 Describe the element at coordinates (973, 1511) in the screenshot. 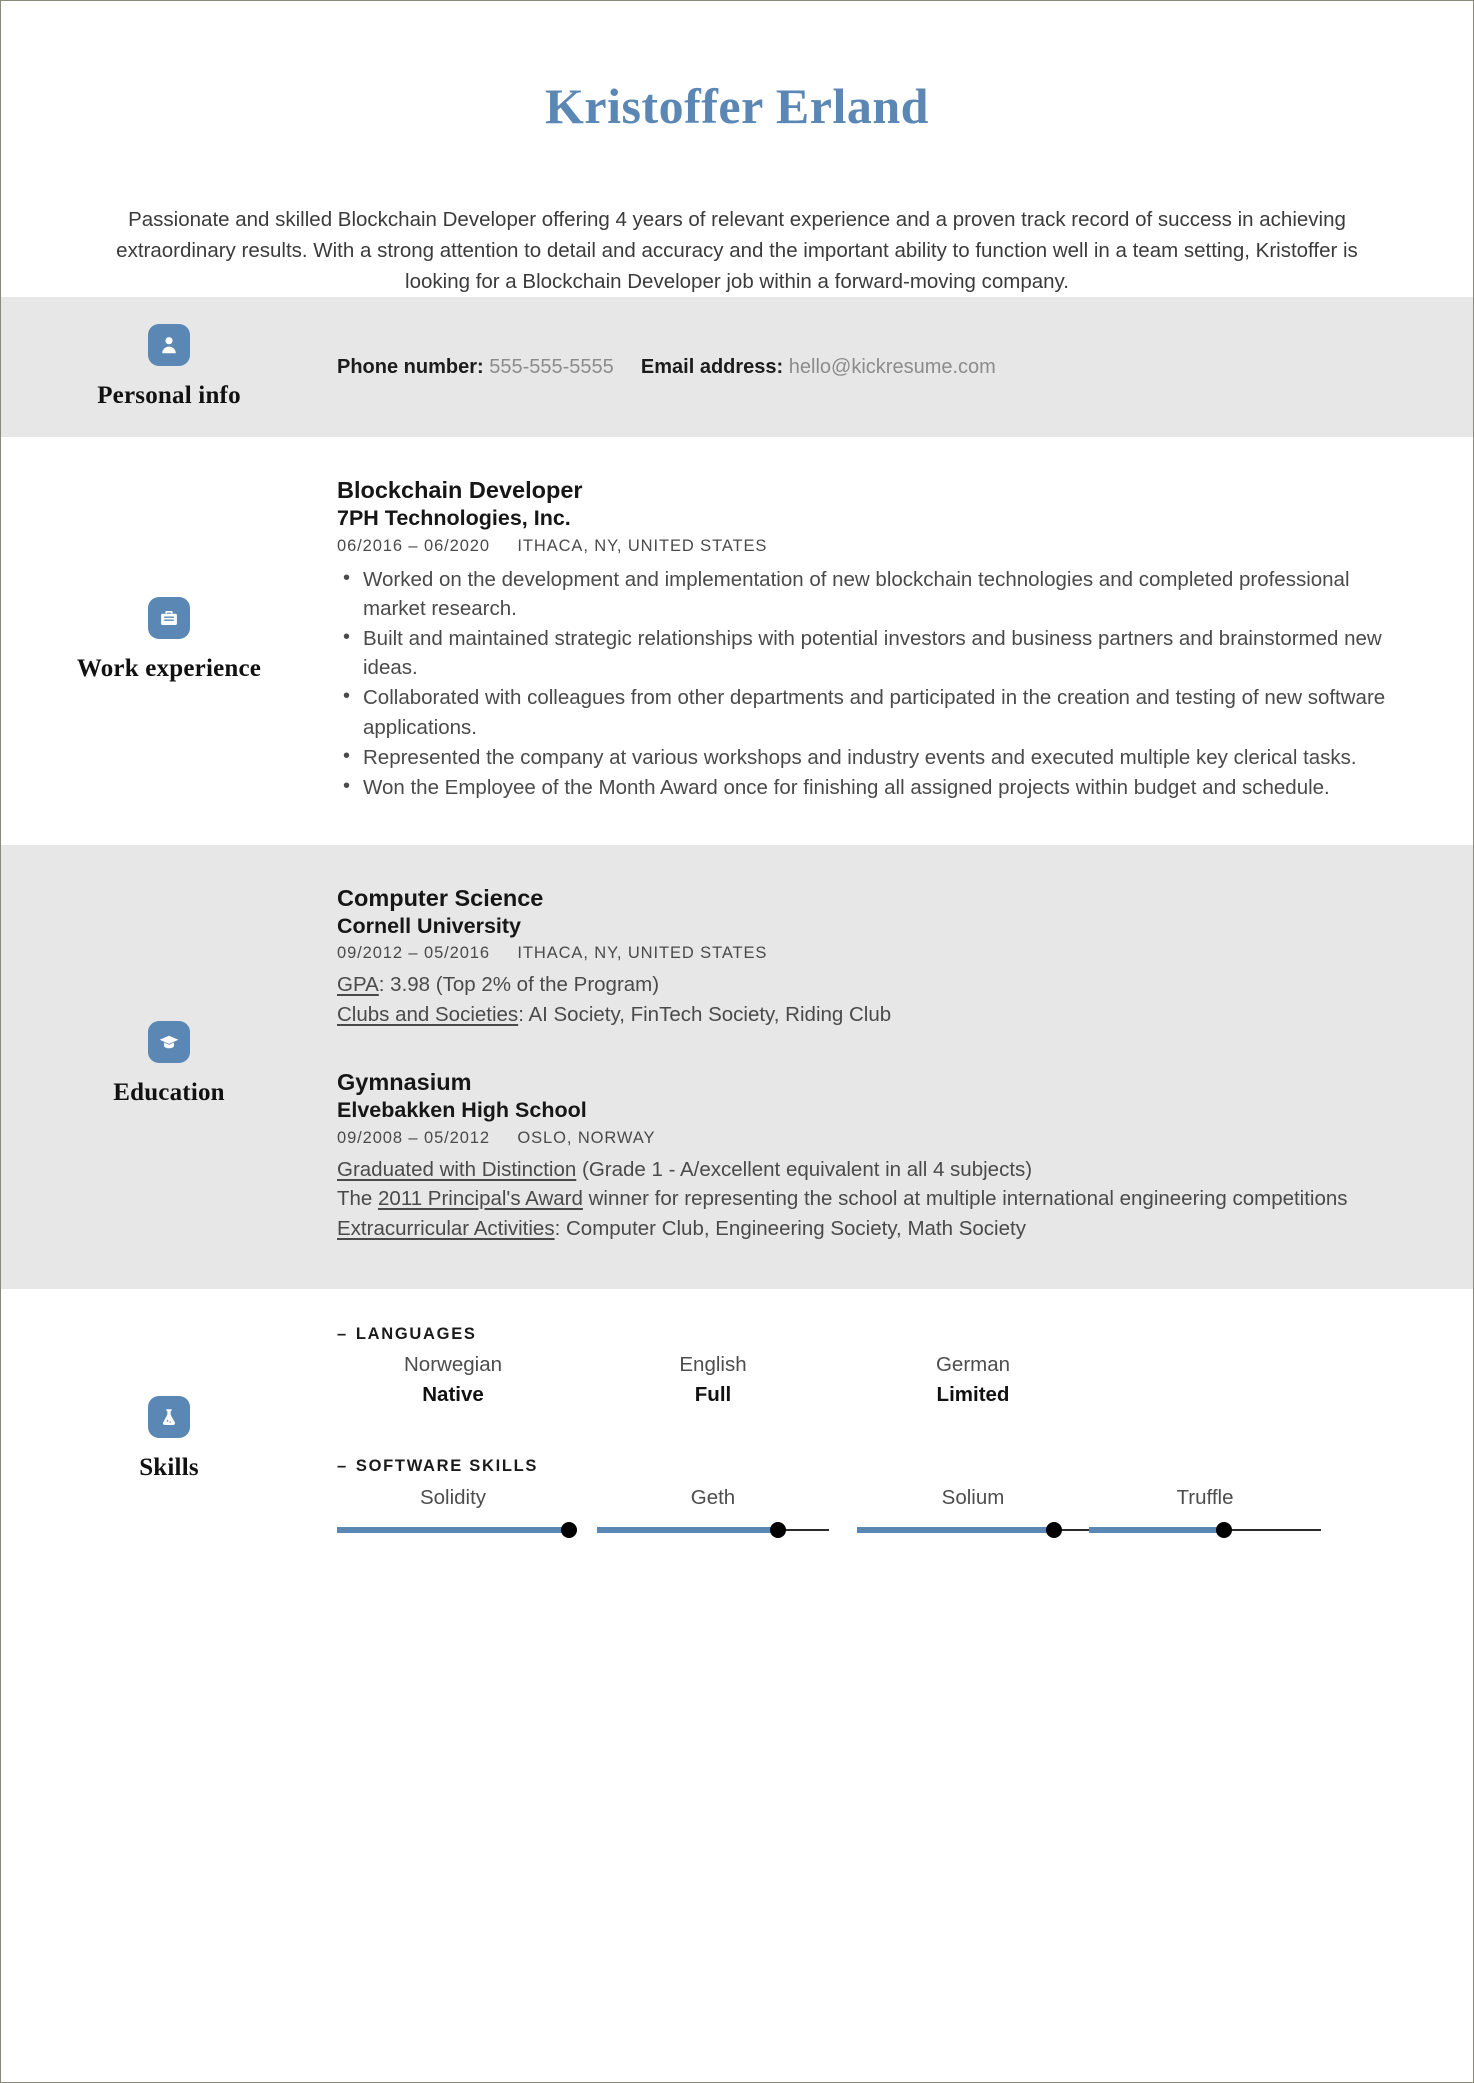

I see `skill-item: Solium` at that location.